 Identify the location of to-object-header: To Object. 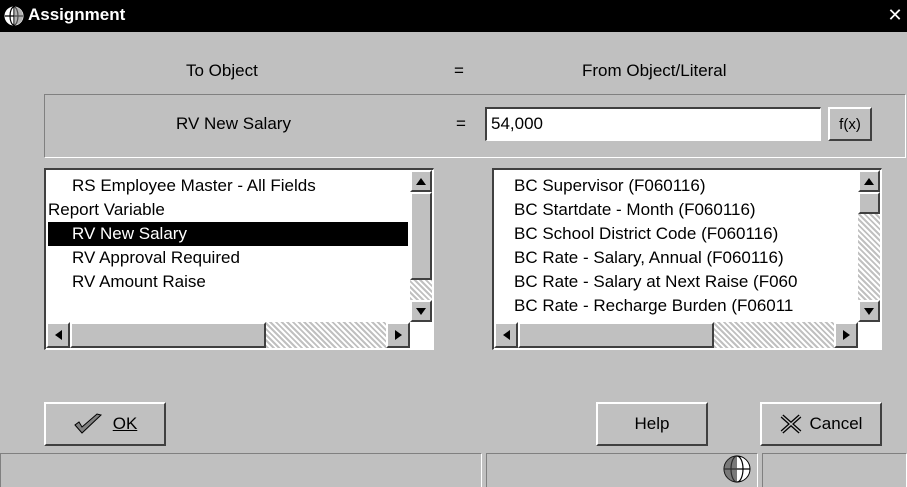
(222, 70).